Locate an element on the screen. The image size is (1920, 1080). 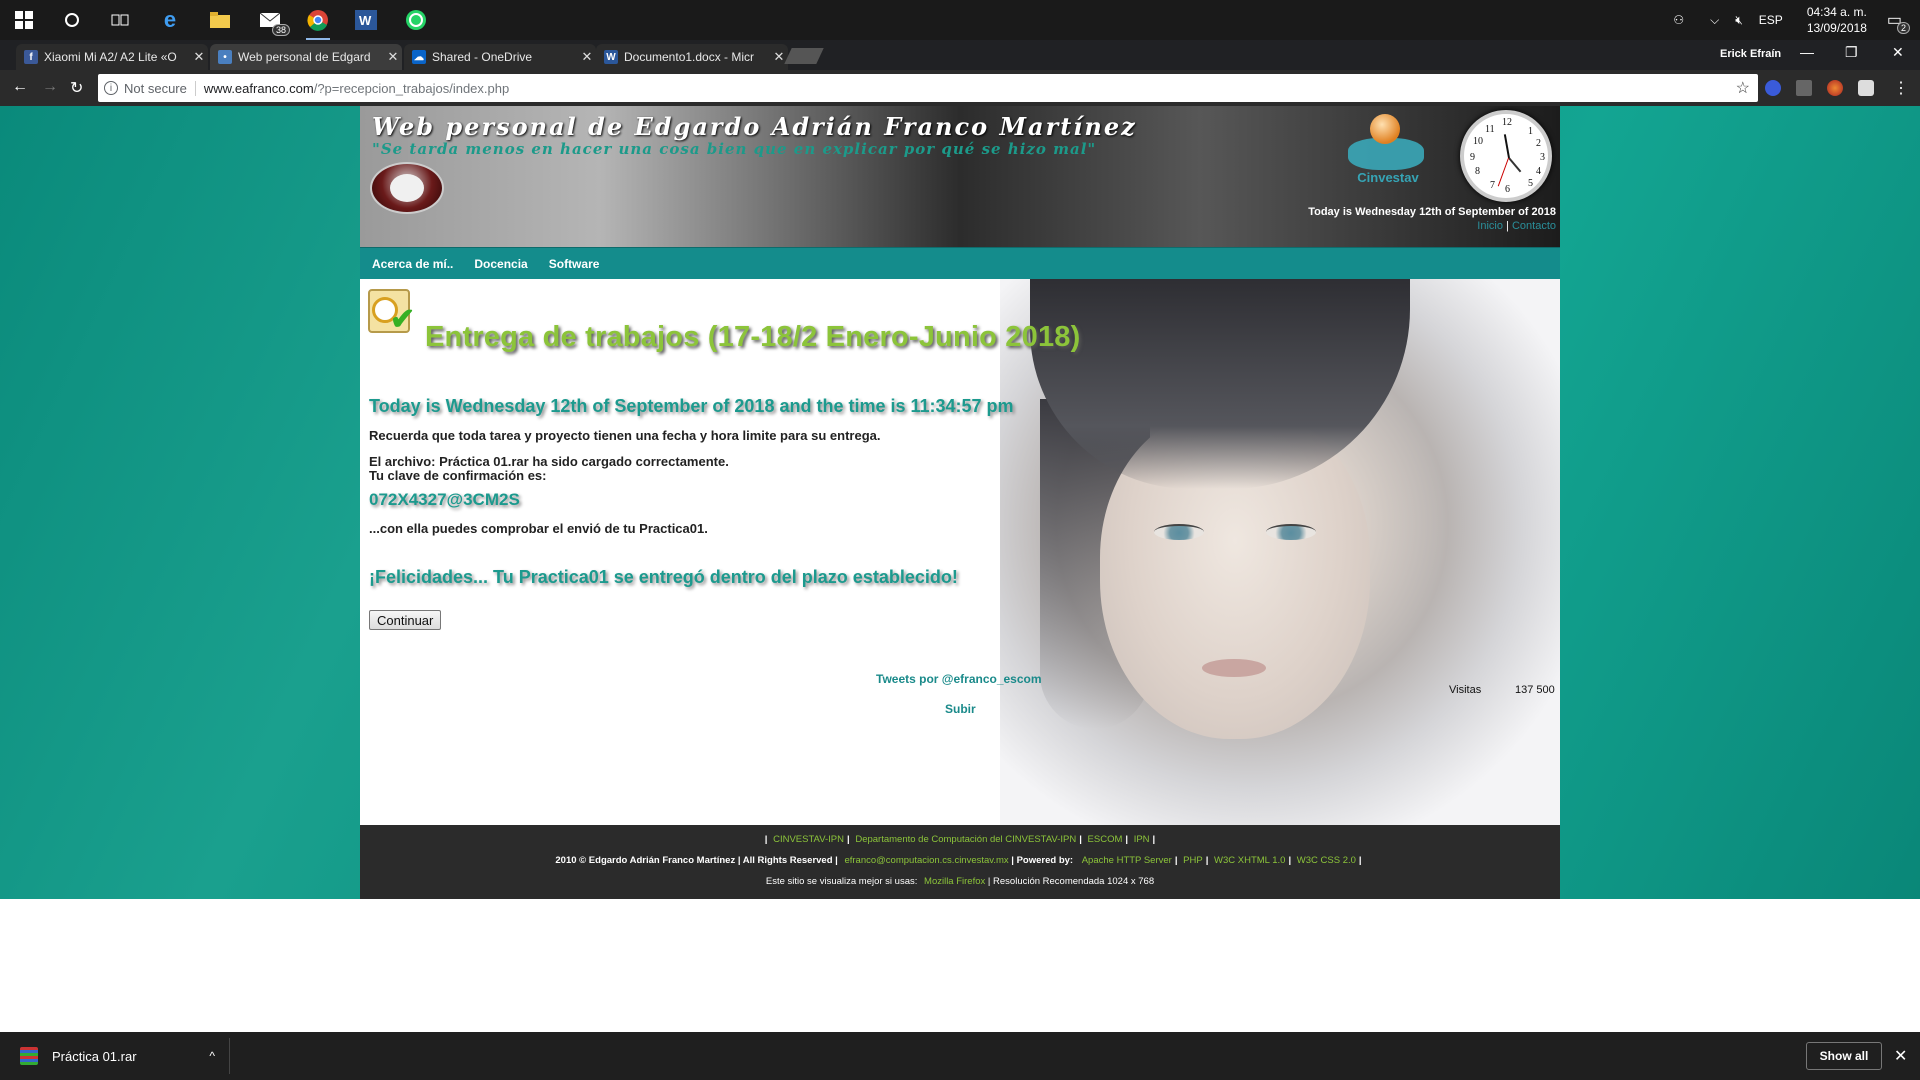
deadline-check-icon: ✔ is located at coordinates (394, 313).